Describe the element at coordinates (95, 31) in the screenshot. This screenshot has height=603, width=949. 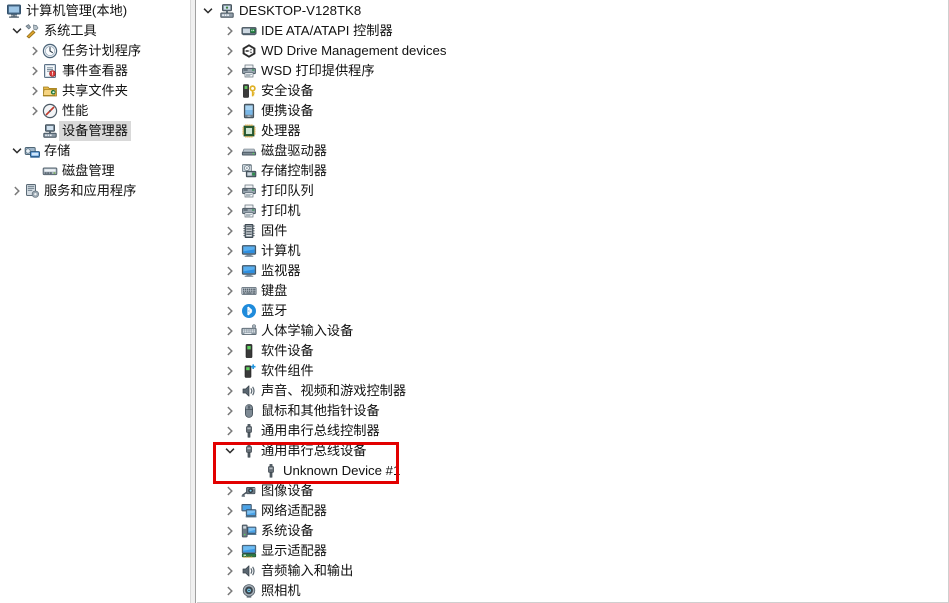
I see `tree-item-系统工具: 系统工具` at that location.